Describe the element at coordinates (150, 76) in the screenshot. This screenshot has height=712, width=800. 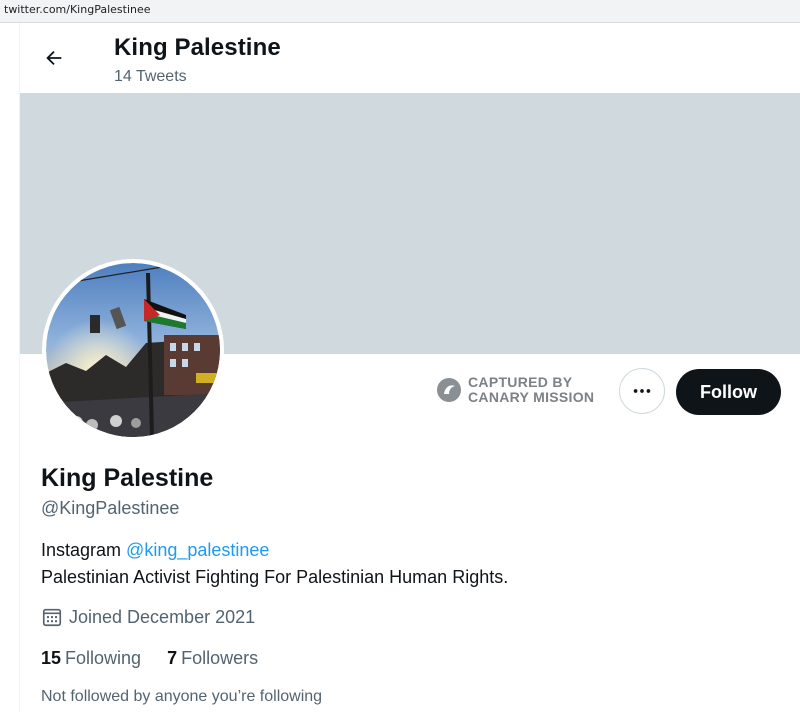
I see `tweet-count: 14 Tweets` at that location.